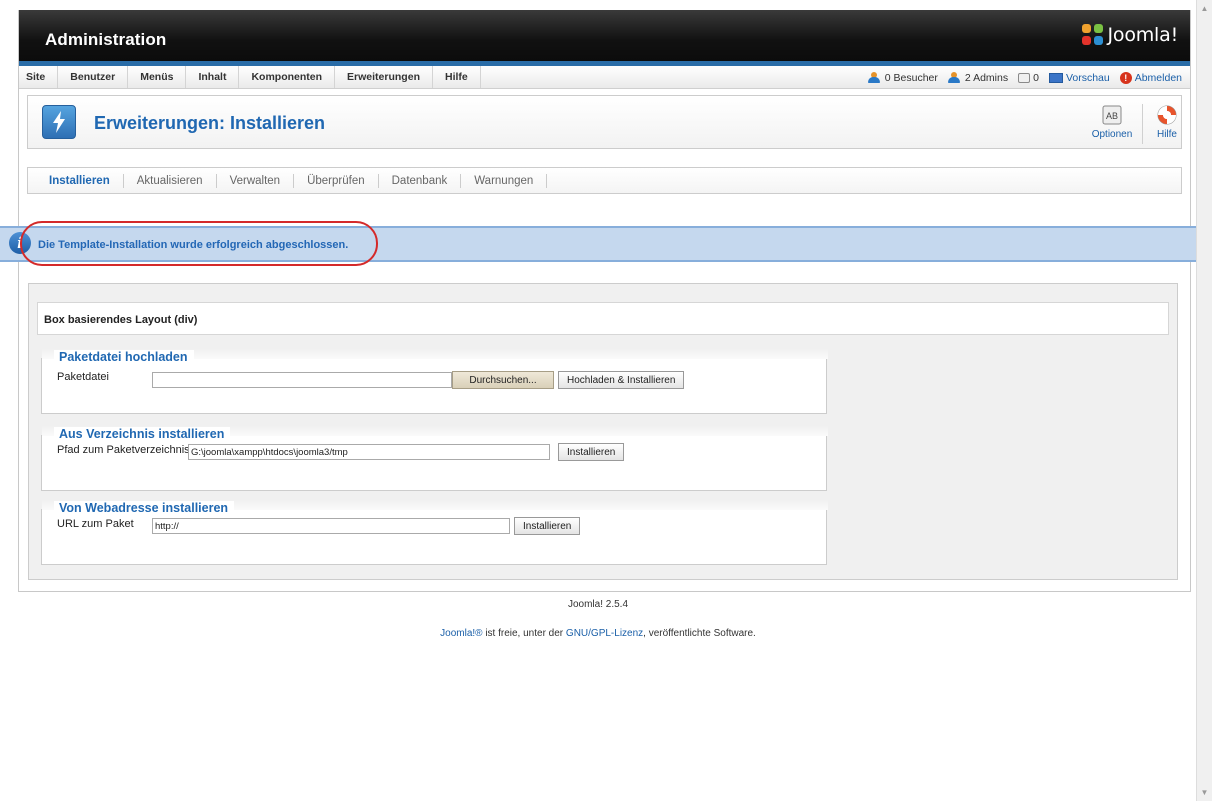  What do you see at coordinates (336, 180) in the screenshot?
I see `tab-ueberpruefen: Überprüfen` at bounding box center [336, 180].